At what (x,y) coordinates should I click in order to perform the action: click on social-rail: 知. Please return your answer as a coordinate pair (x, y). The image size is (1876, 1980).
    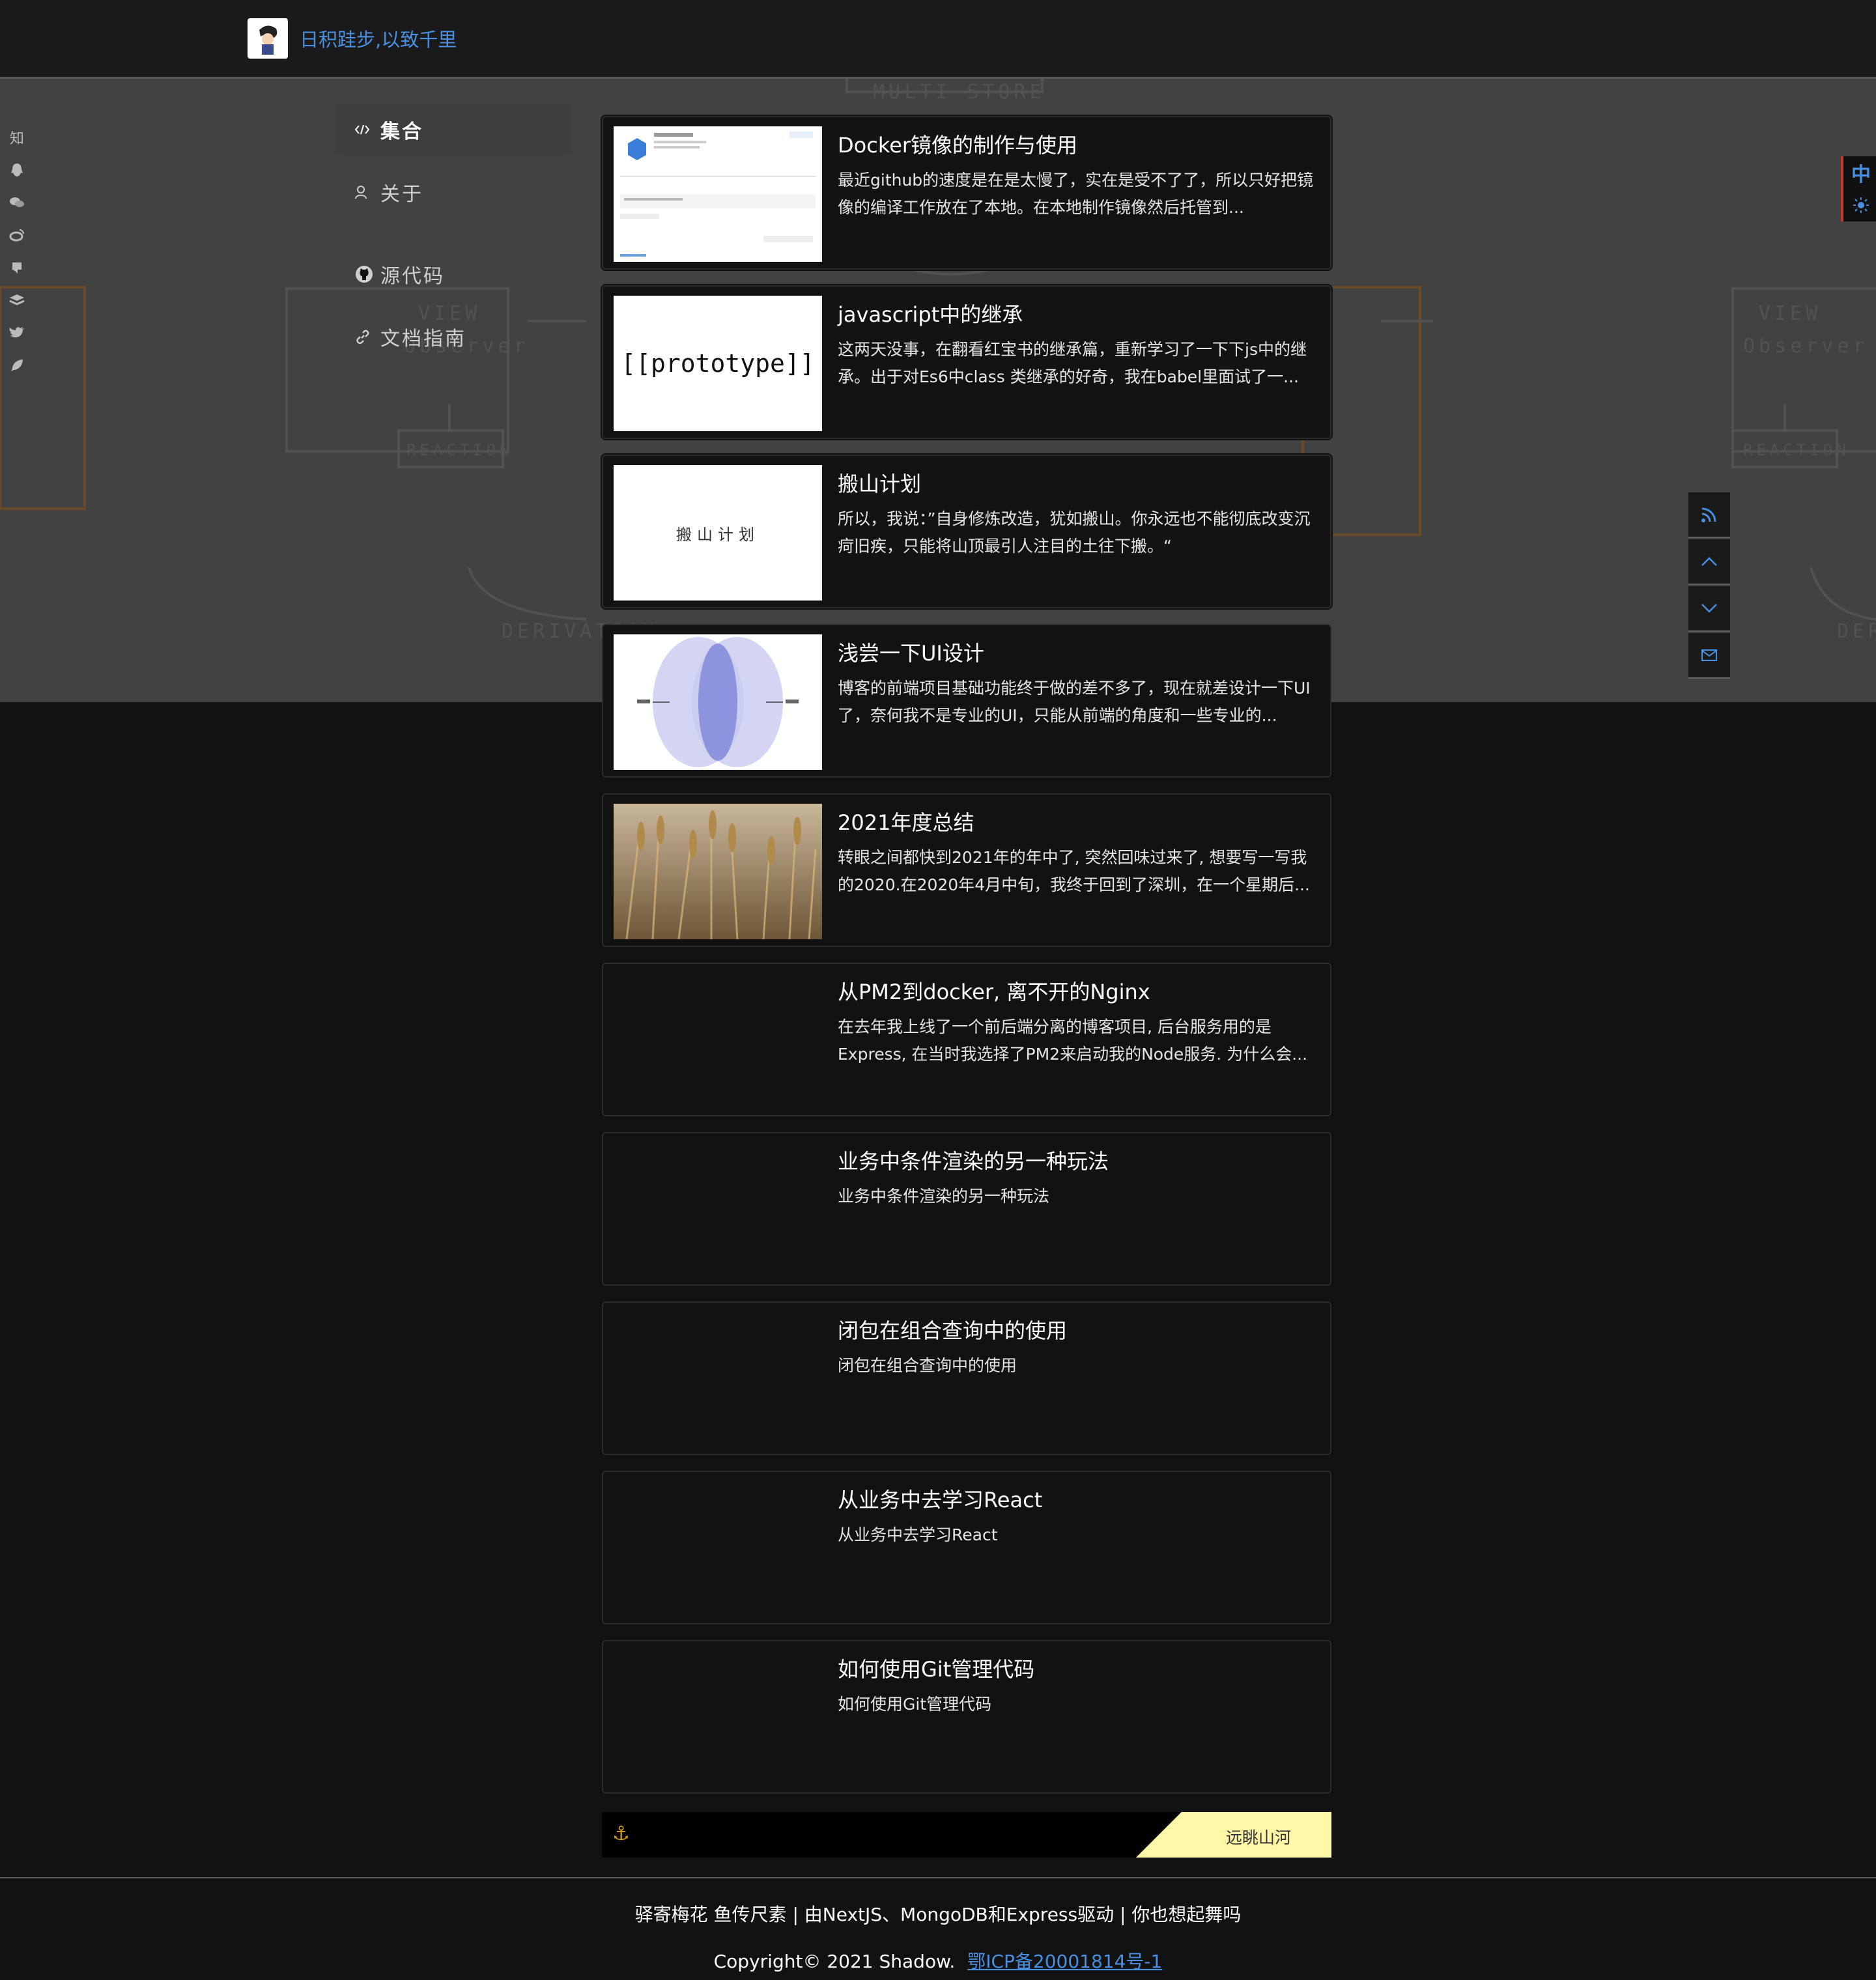
    Looking at the image, I should click on (17, 251).